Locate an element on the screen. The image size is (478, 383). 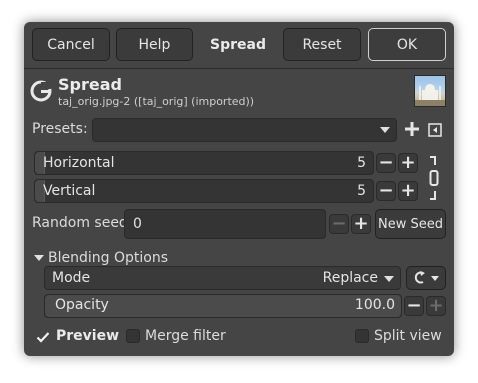
opacity-label: Opacity is located at coordinates (82, 305).